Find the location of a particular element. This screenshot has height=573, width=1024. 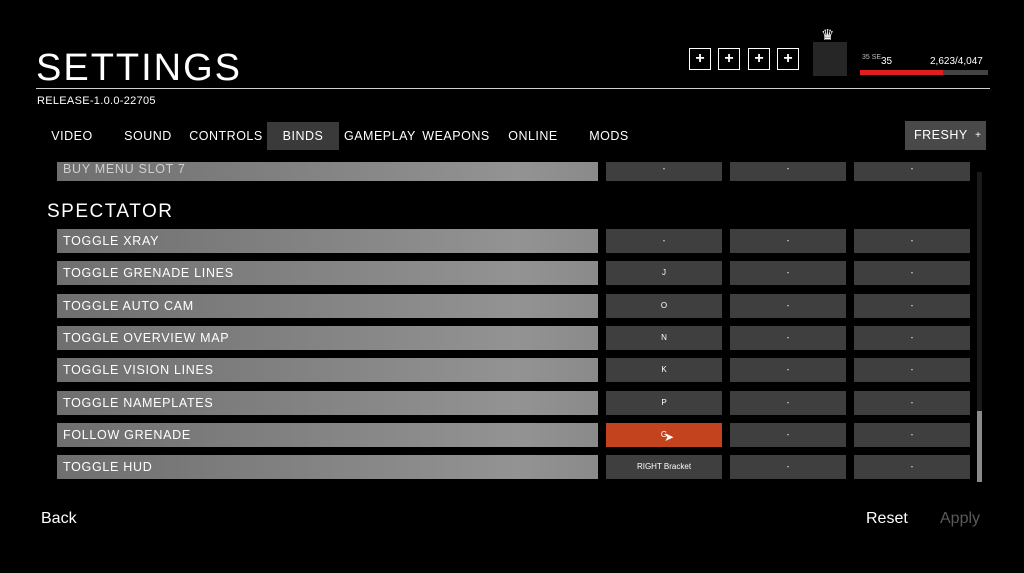

back-button: Back is located at coordinates (59, 519).